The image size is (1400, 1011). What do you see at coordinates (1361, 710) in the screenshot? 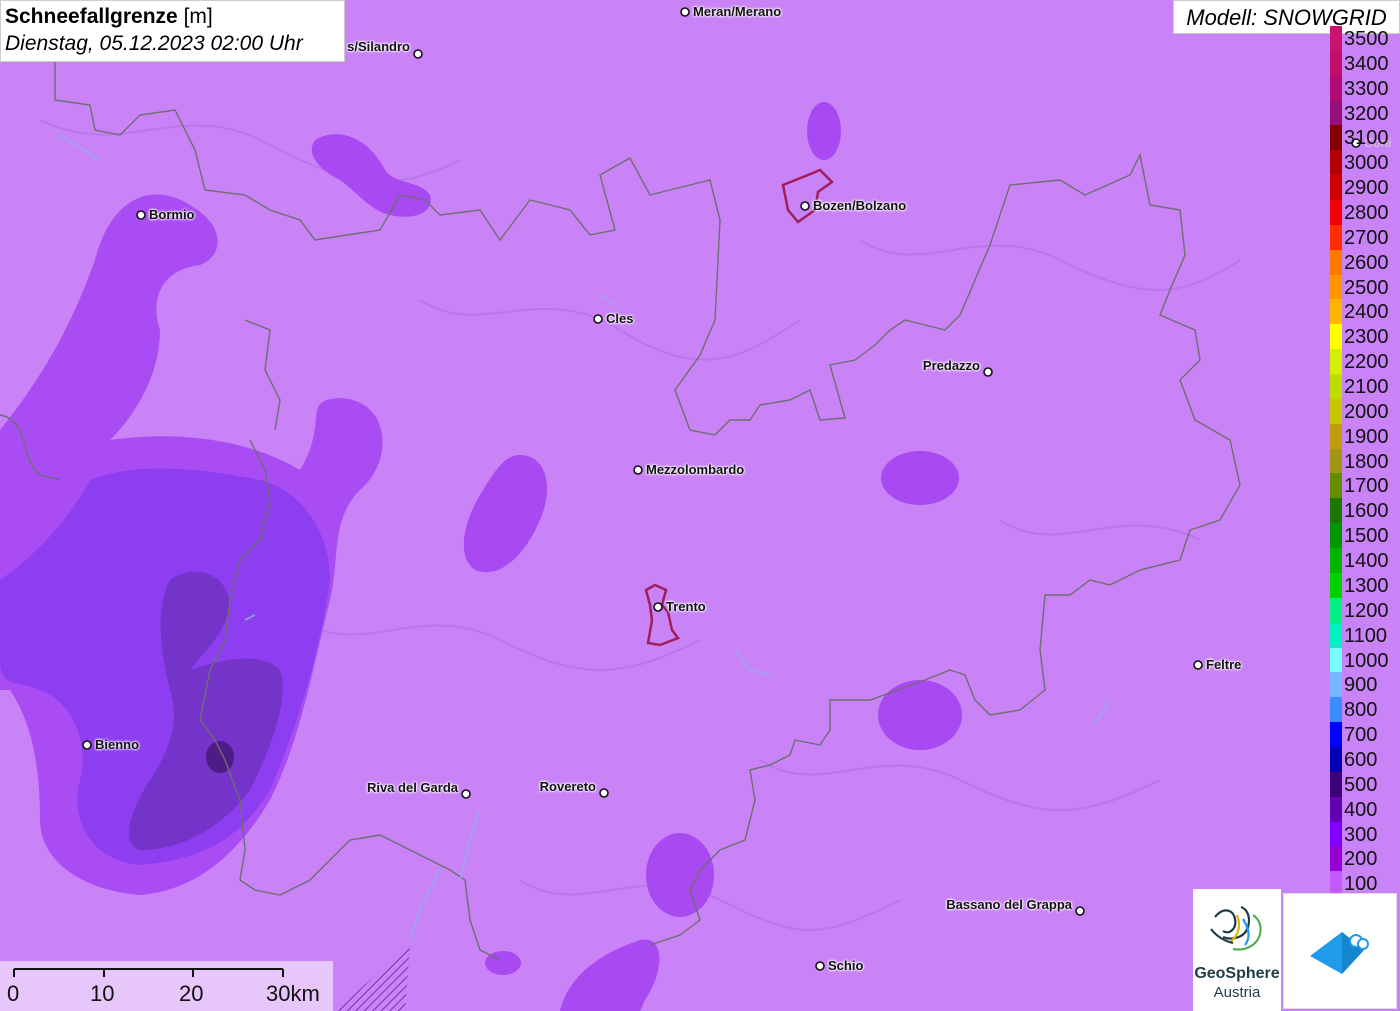
I see `legend-label: 800` at bounding box center [1361, 710].